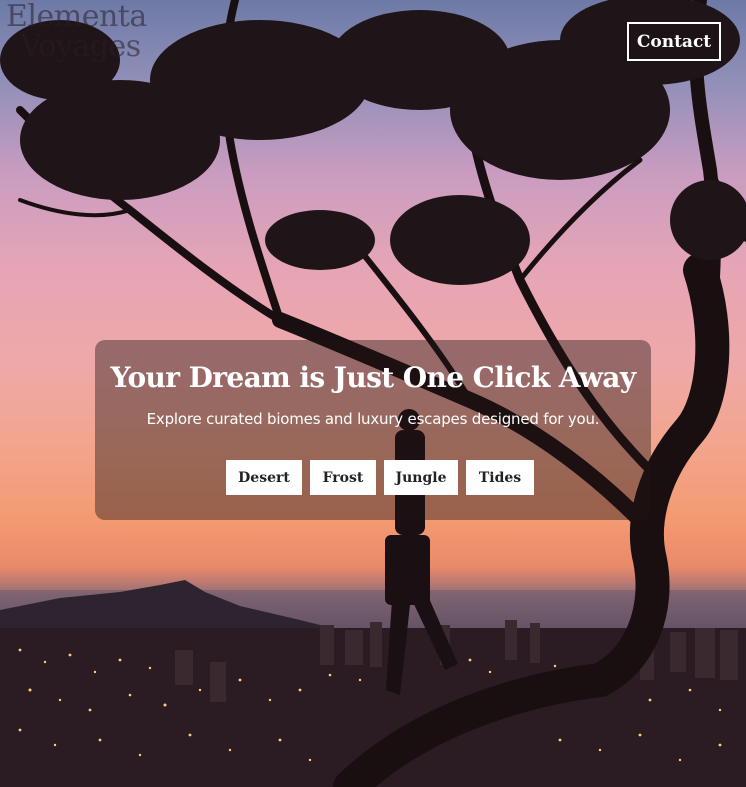  What do you see at coordinates (76, 17) in the screenshot?
I see `logo-line-1: Elementa` at bounding box center [76, 17].